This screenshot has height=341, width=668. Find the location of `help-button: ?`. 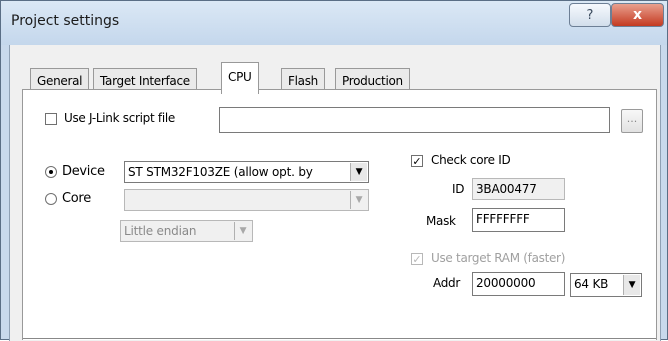

help-button: ? is located at coordinates (590, 15).